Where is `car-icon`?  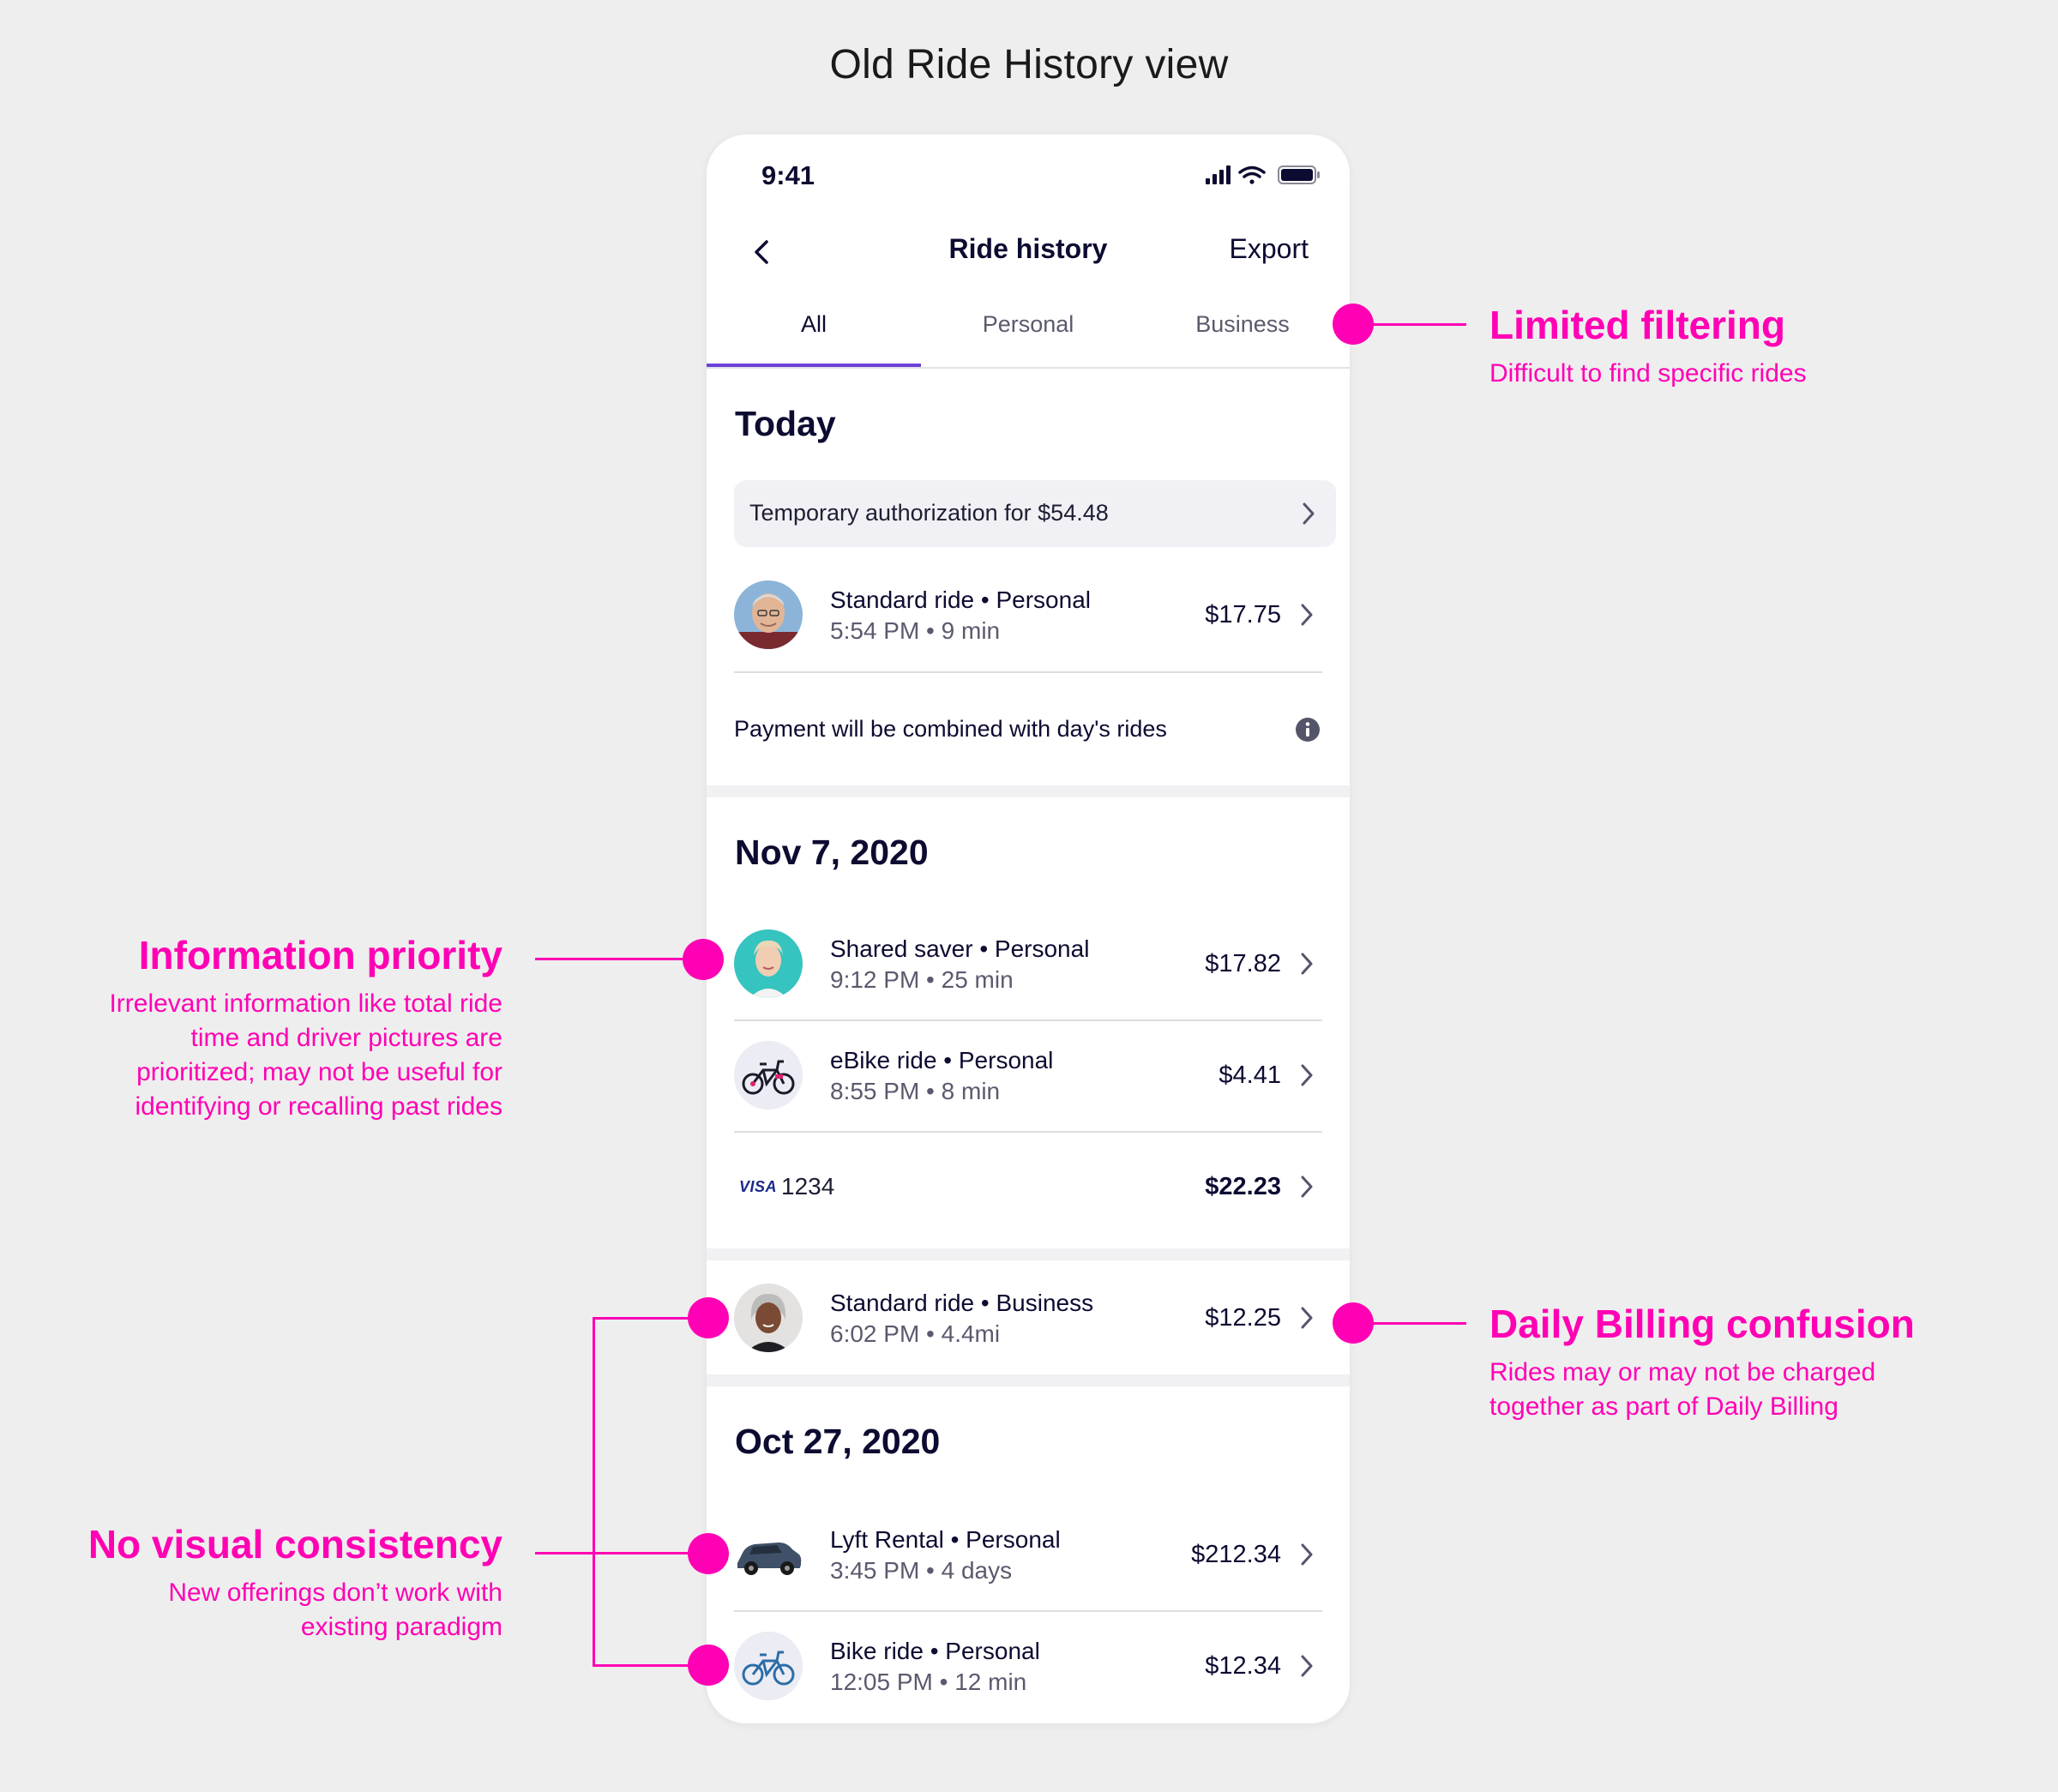
car-icon is located at coordinates (769, 1554).